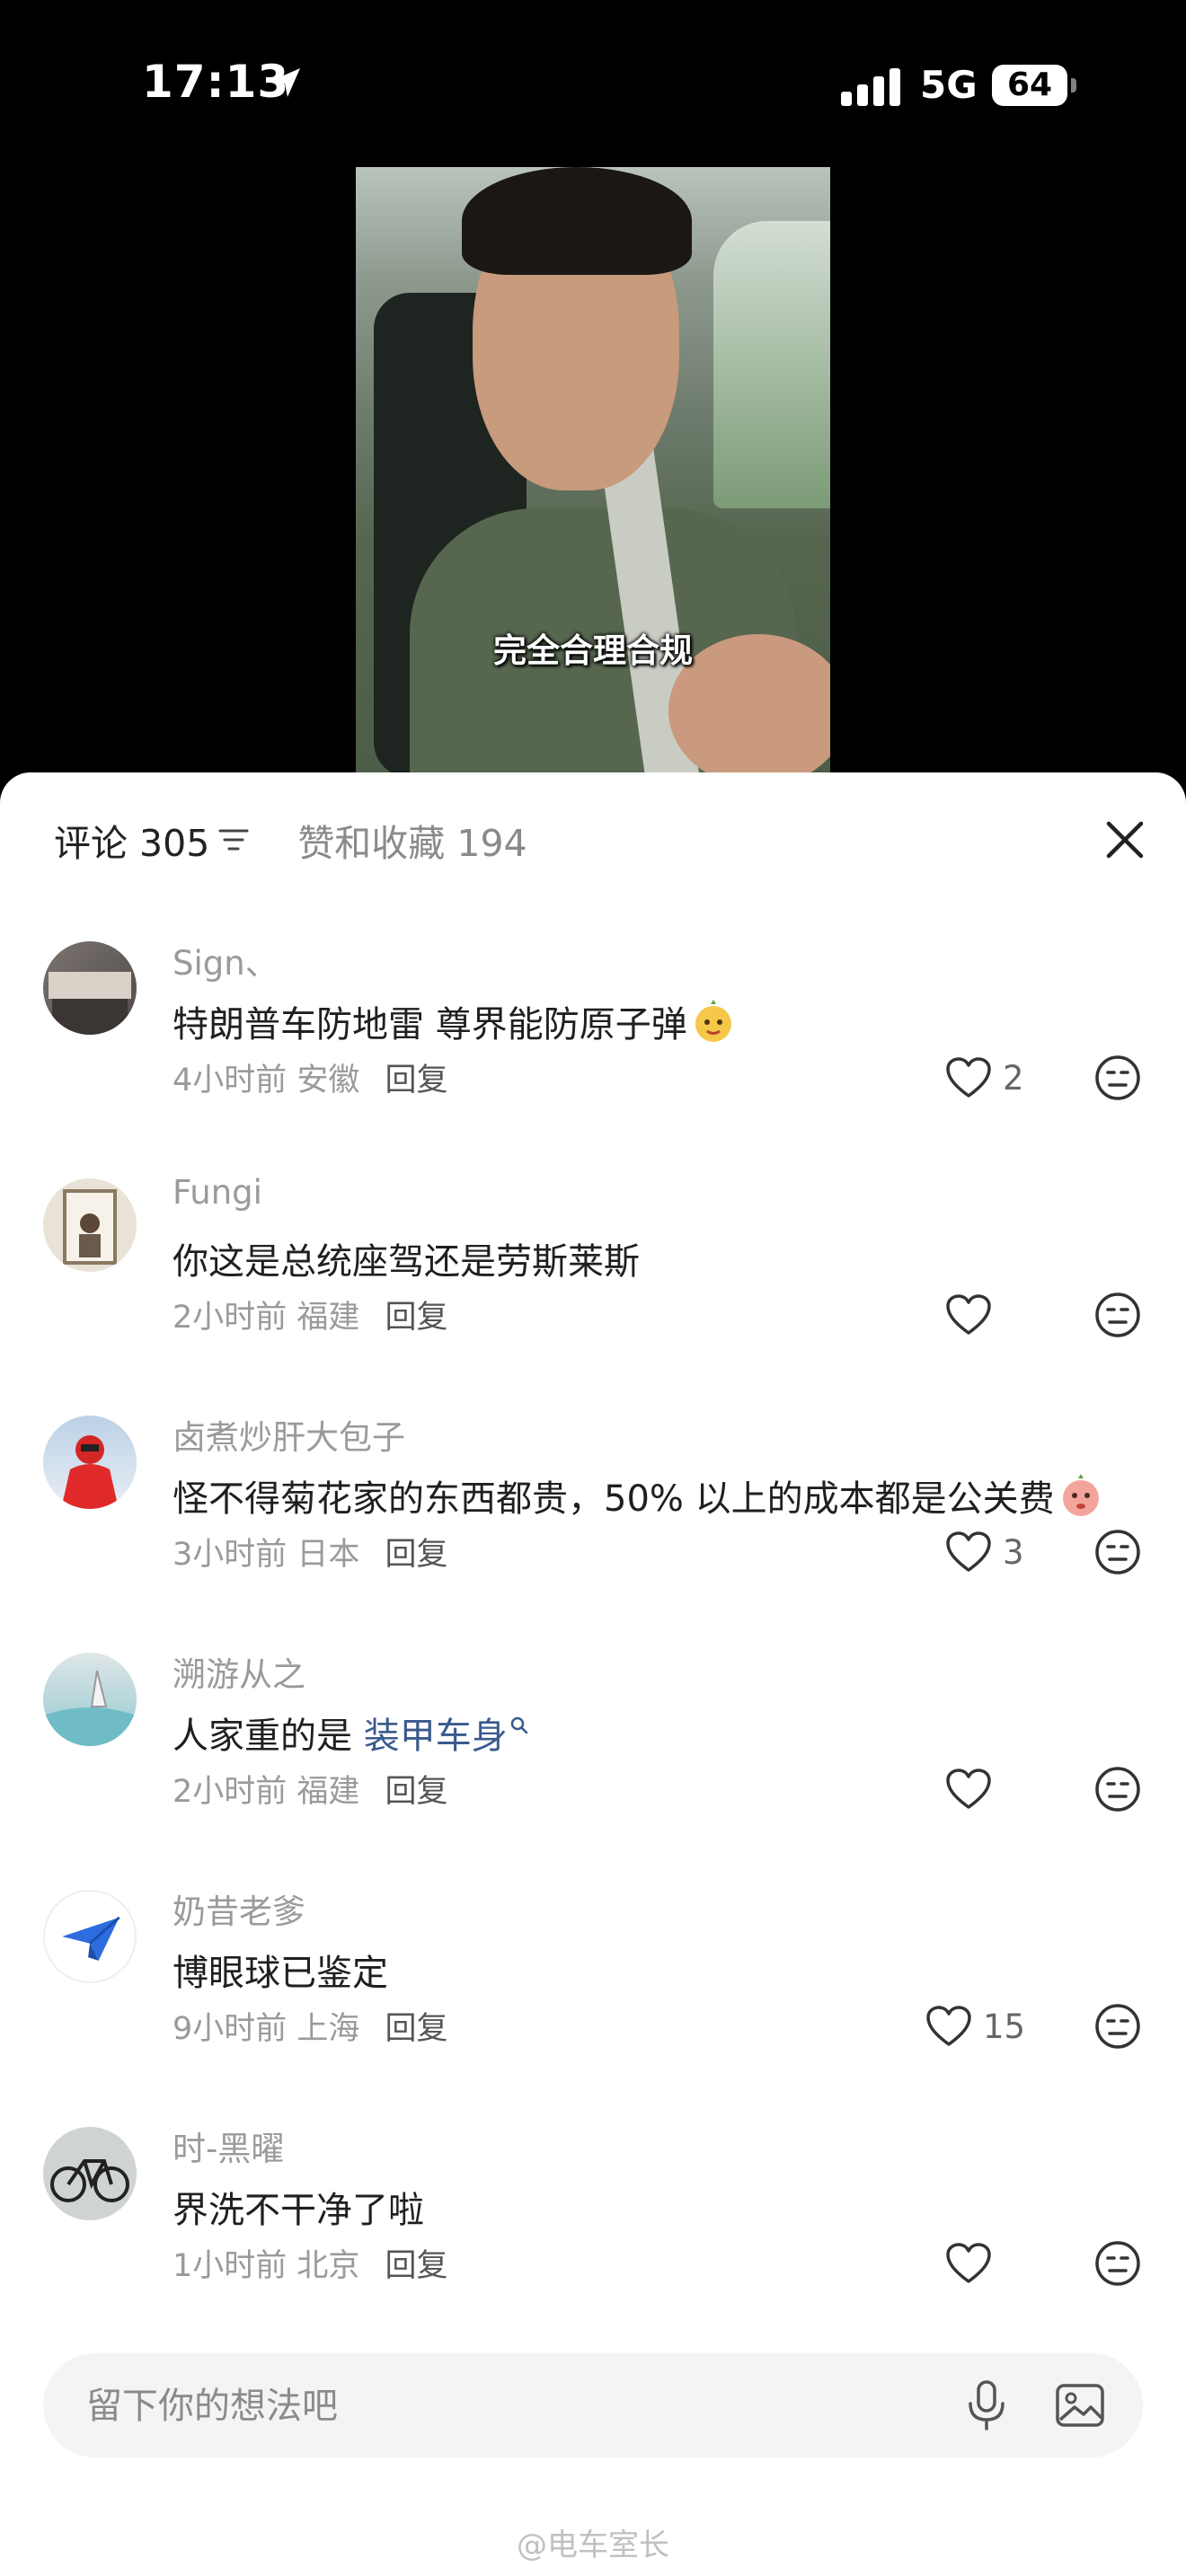 The width and height of the screenshot is (1186, 2576). Describe the element at coordinates (1125, 839) in the screenshot. I see `close-icon` at that location.